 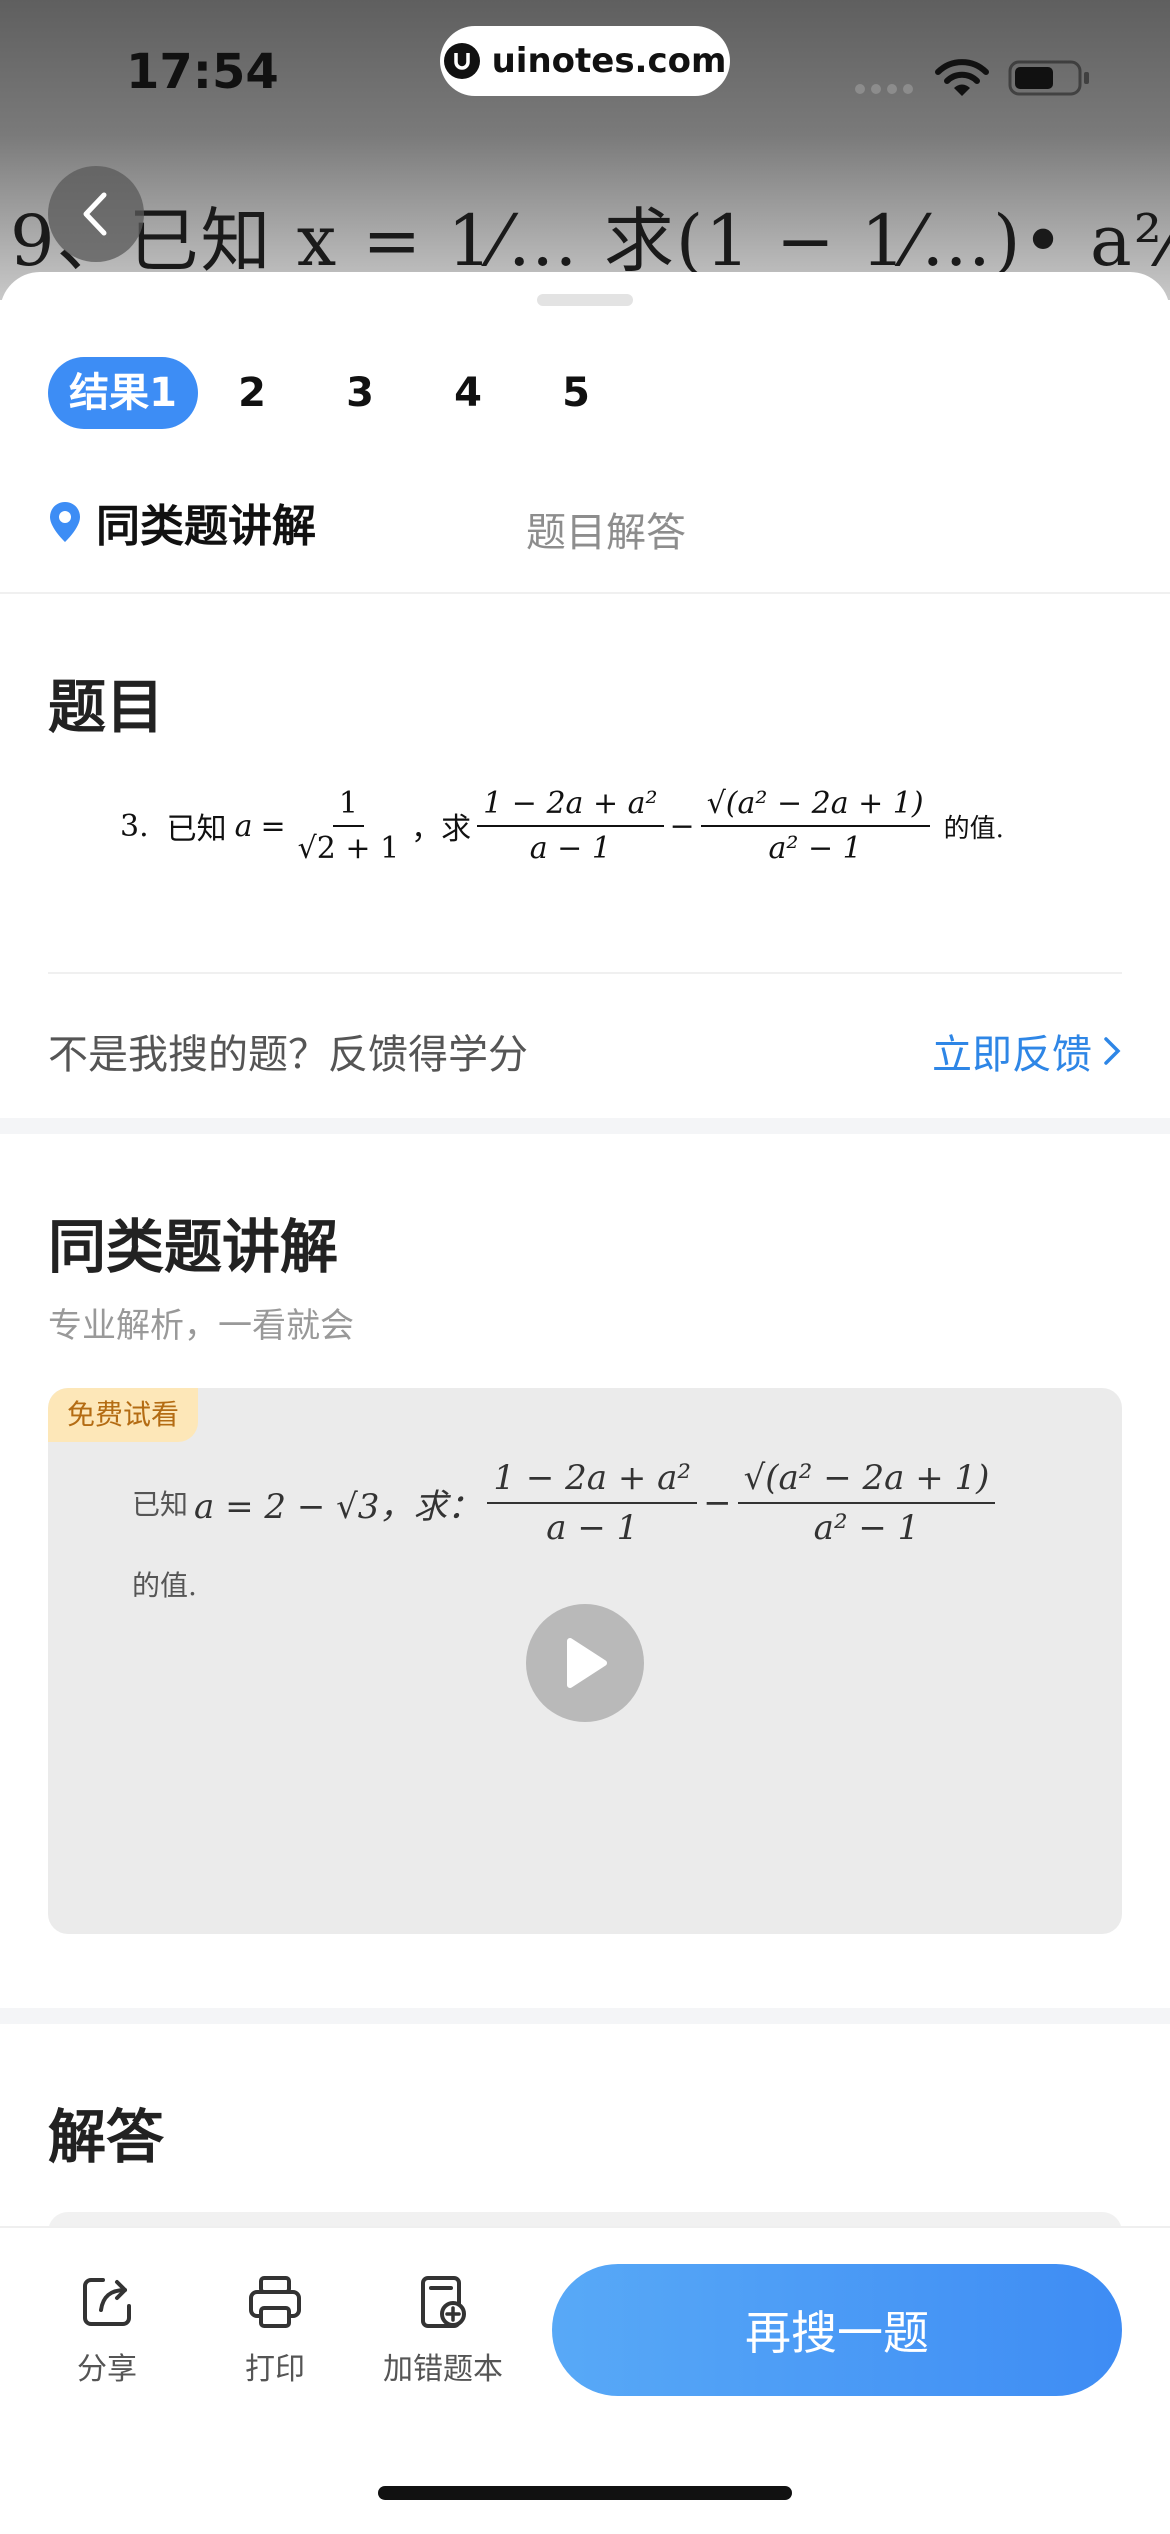 What do you see at coordinates (348, 826) in the screenshot?
I see `fraction: 1 √2 + 1` at bounding box center [348, 826].